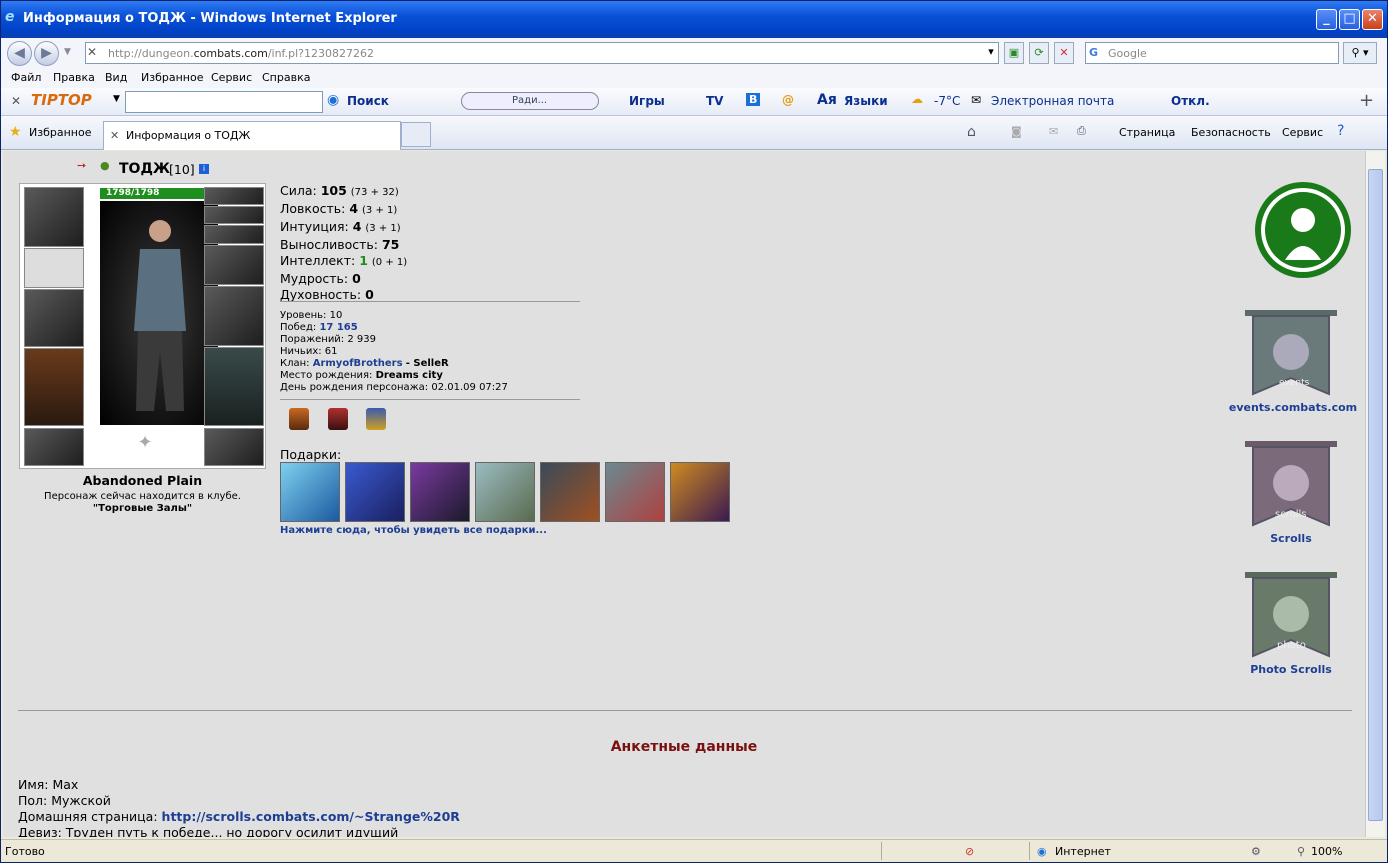 Image resolution: width=1388 pixels, height=863 pixels. Describe the element at coordinates (19, 53) in the screenshot. I see `back-button: ◀` at that location.